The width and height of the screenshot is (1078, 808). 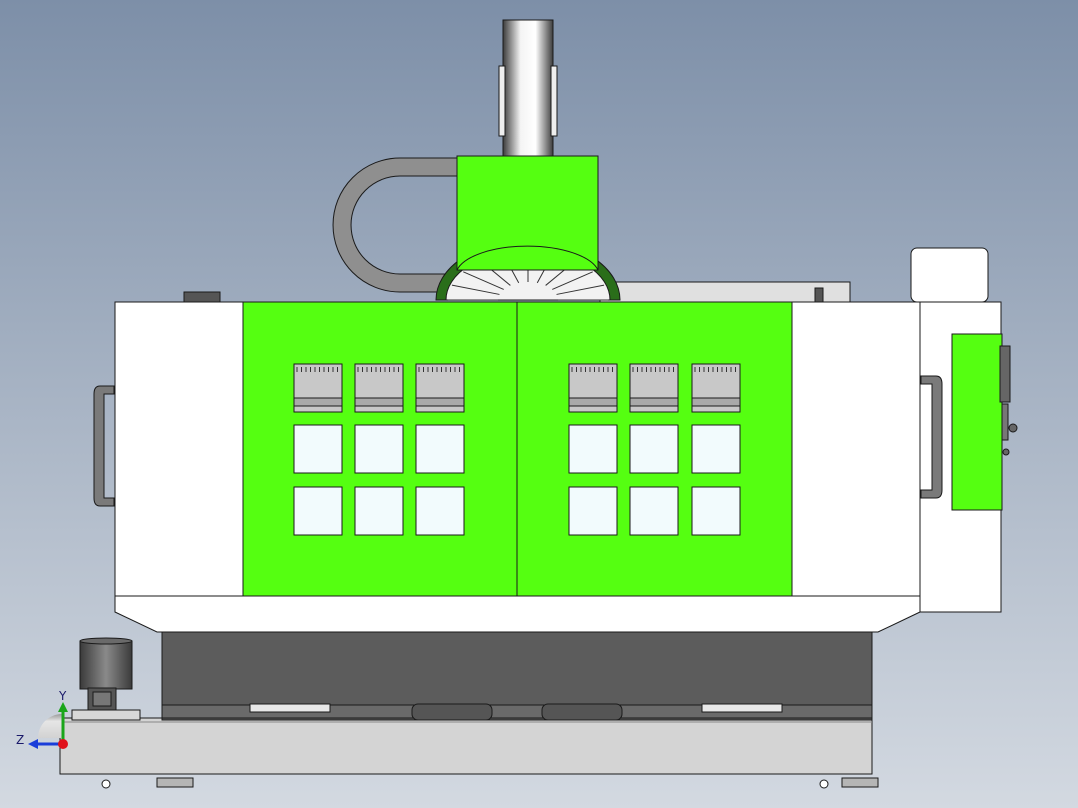 What do you see at coordinates (824, 784) in the screenshot?
I see `caster-wheel-right` at bounding box center [824, 784].